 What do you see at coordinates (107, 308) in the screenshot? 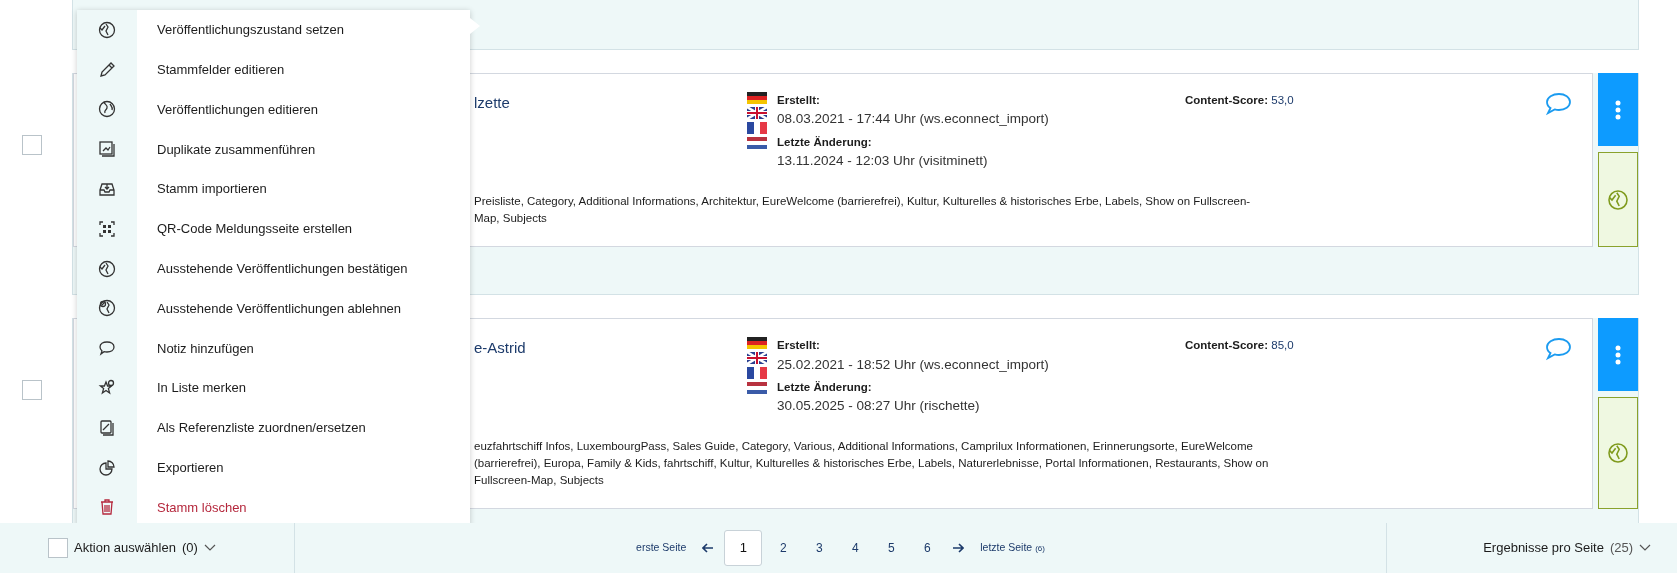
I see `globe-block-icon` at bounding box center [107, 308].